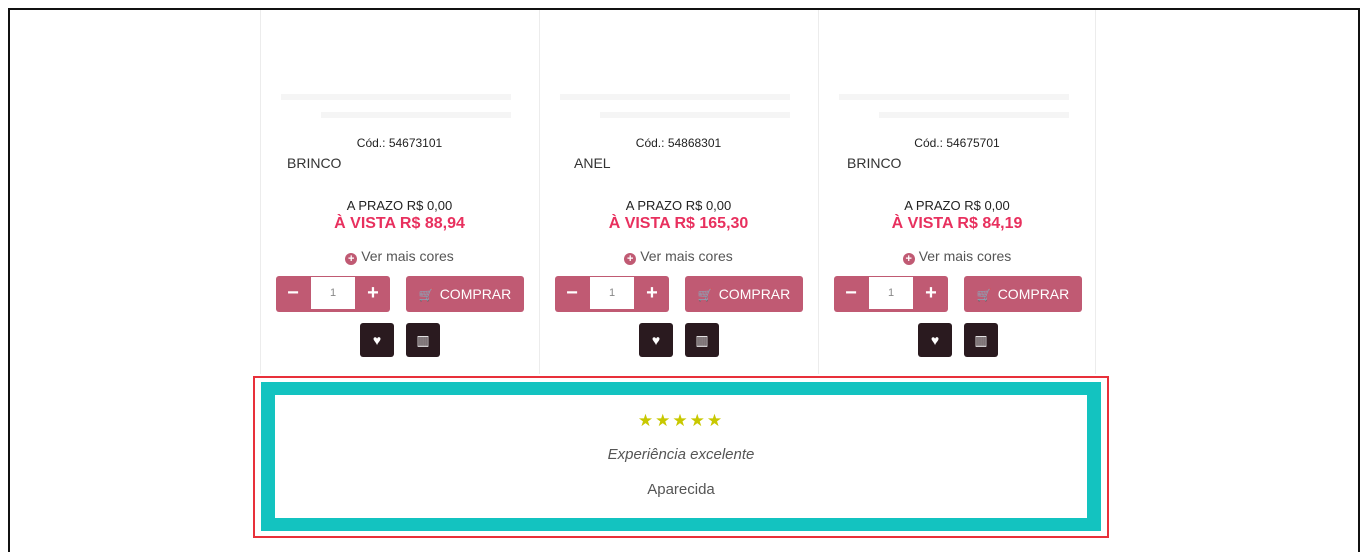 The image size is (1360, 552). What do you see at coordinates (681, 489) in the screenshot?
I see `reviewer-name: Aparecida` at bounding box center [681, 489].